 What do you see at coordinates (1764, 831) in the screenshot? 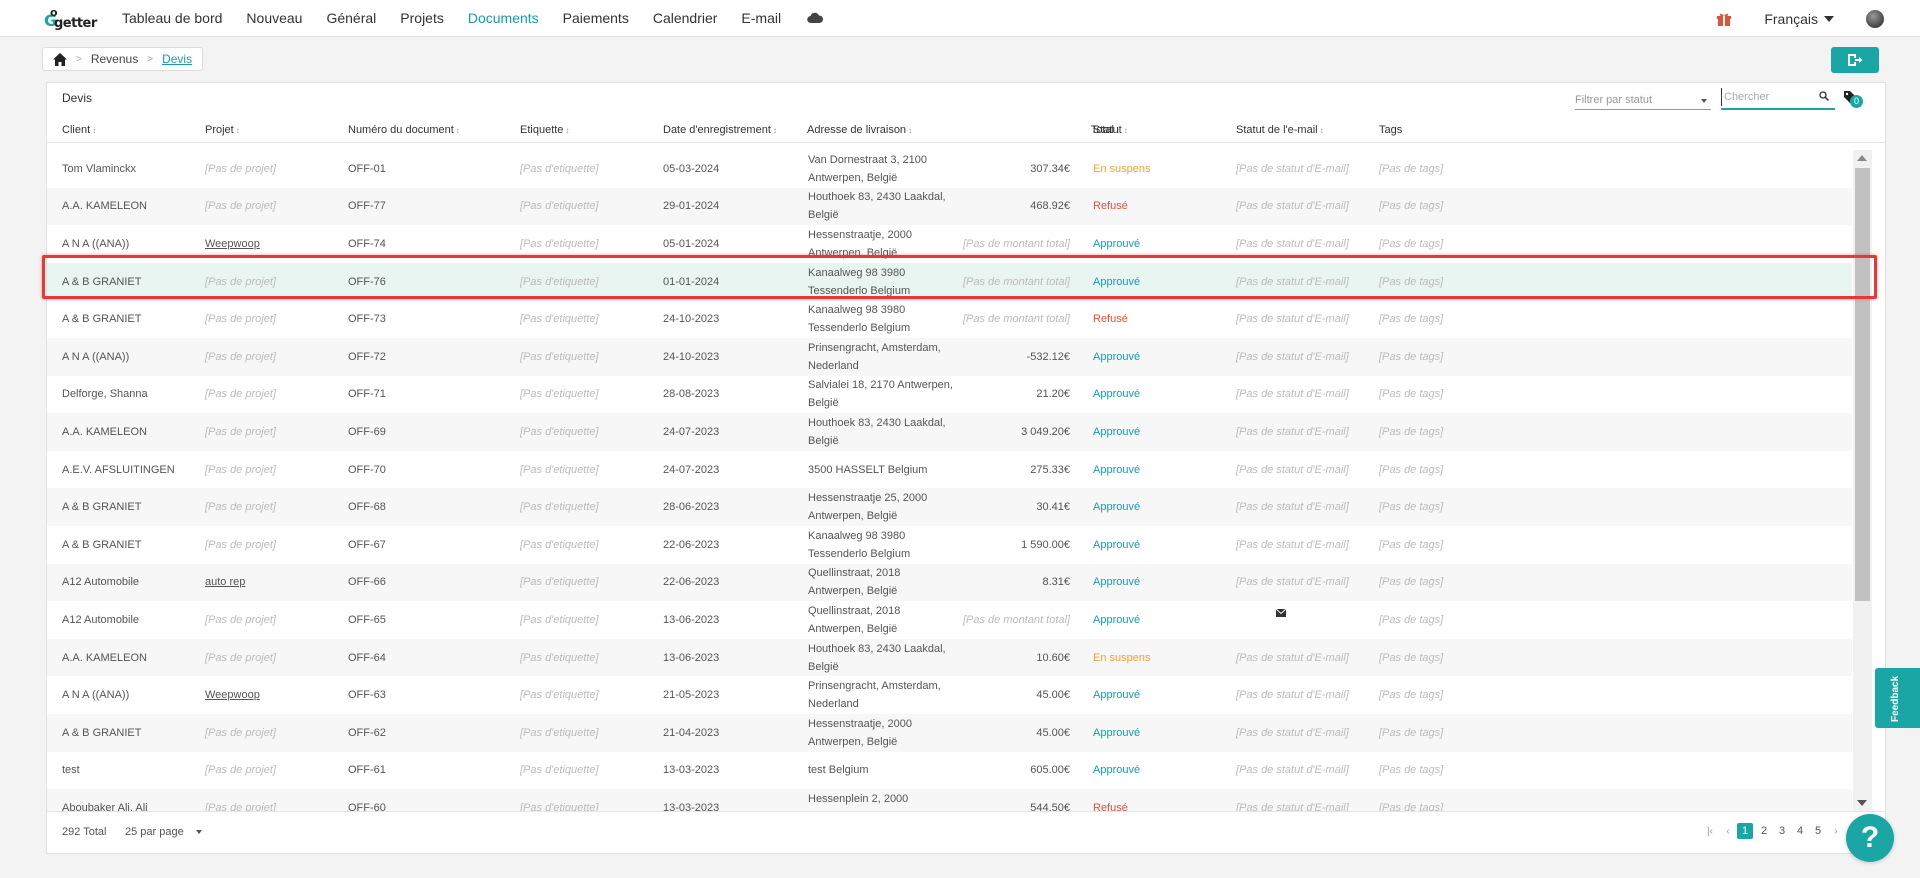
I see `page-2: 2` at bounding box center [1764, 831].